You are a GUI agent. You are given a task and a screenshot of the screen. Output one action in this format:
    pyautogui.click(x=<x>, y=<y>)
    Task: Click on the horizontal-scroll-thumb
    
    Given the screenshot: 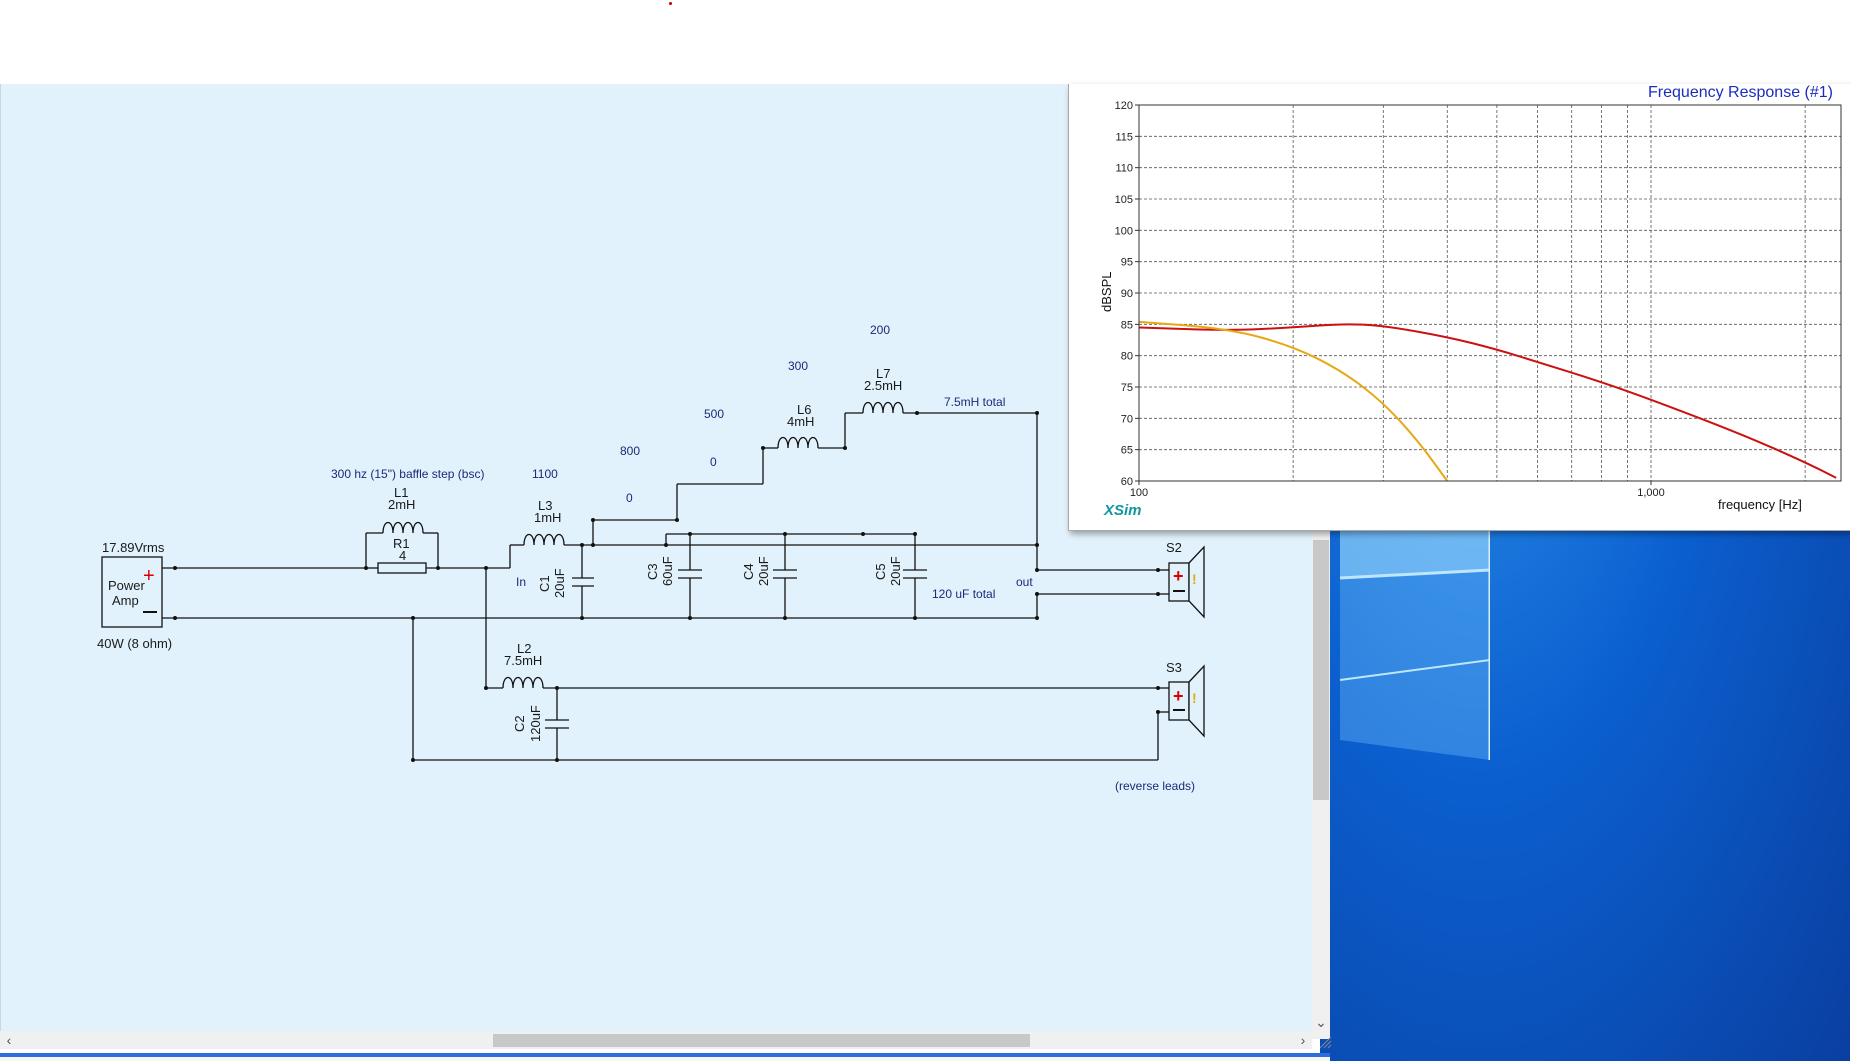 What is the action you would take?
    pyautogui.click(x=761, y=1040)
    